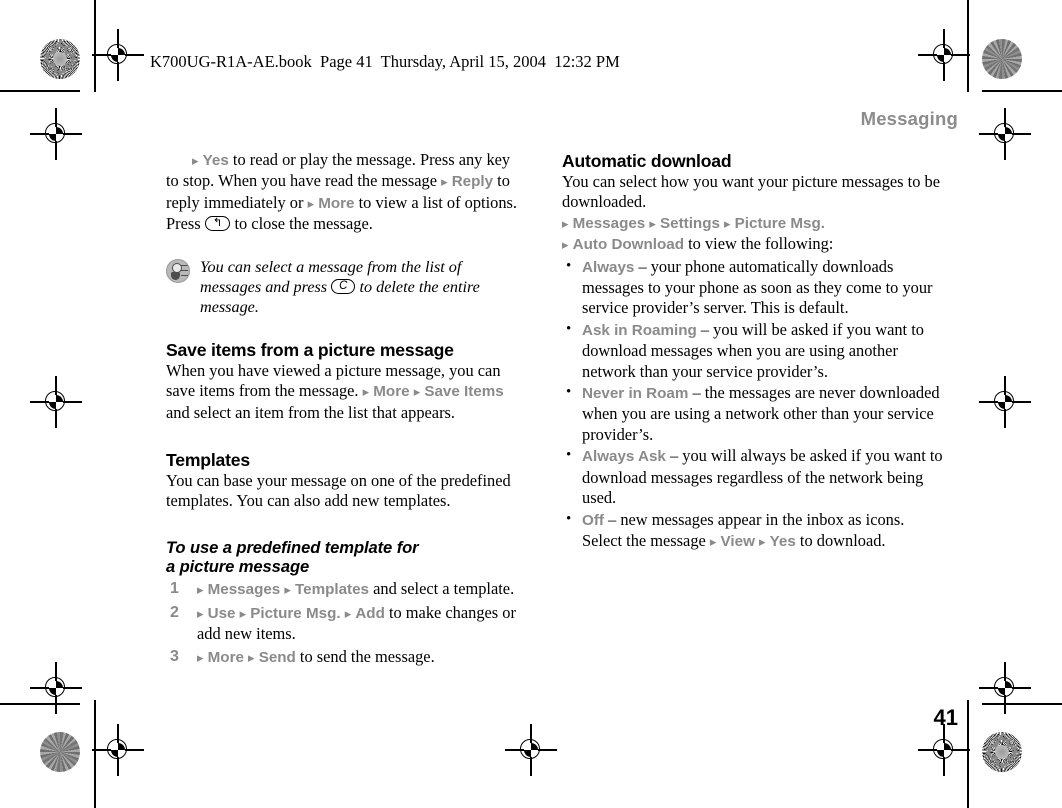 The image size is (1062, 808). What do you see at coordinates (208, 460) in the screenshot?
I see `heading-templates: Templates` at bounding box center [208, 460].